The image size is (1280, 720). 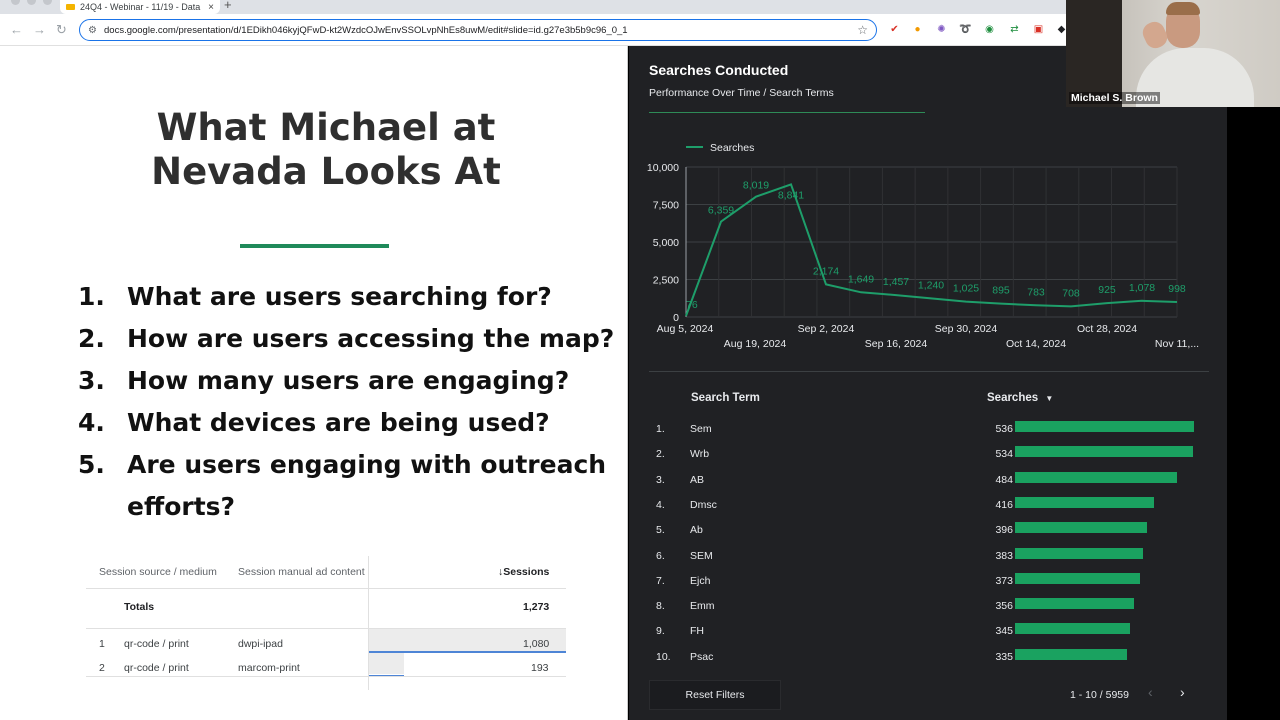 I want to click on table-row: 4. Dmsc 416, so click(x=928, y=506).